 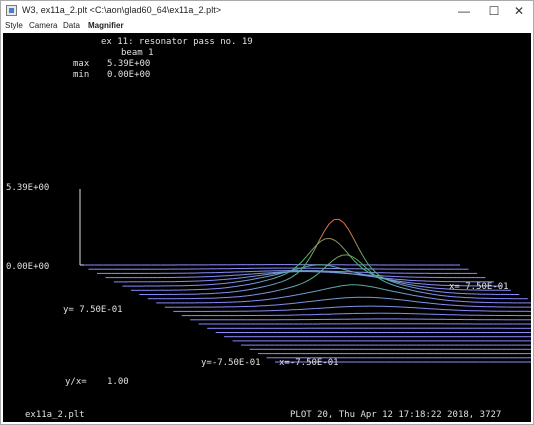 What do you see at coordinates (43, 25) in the screenshot?
I see `menu-item-camera: Camera` at bounding box center [43, 25].